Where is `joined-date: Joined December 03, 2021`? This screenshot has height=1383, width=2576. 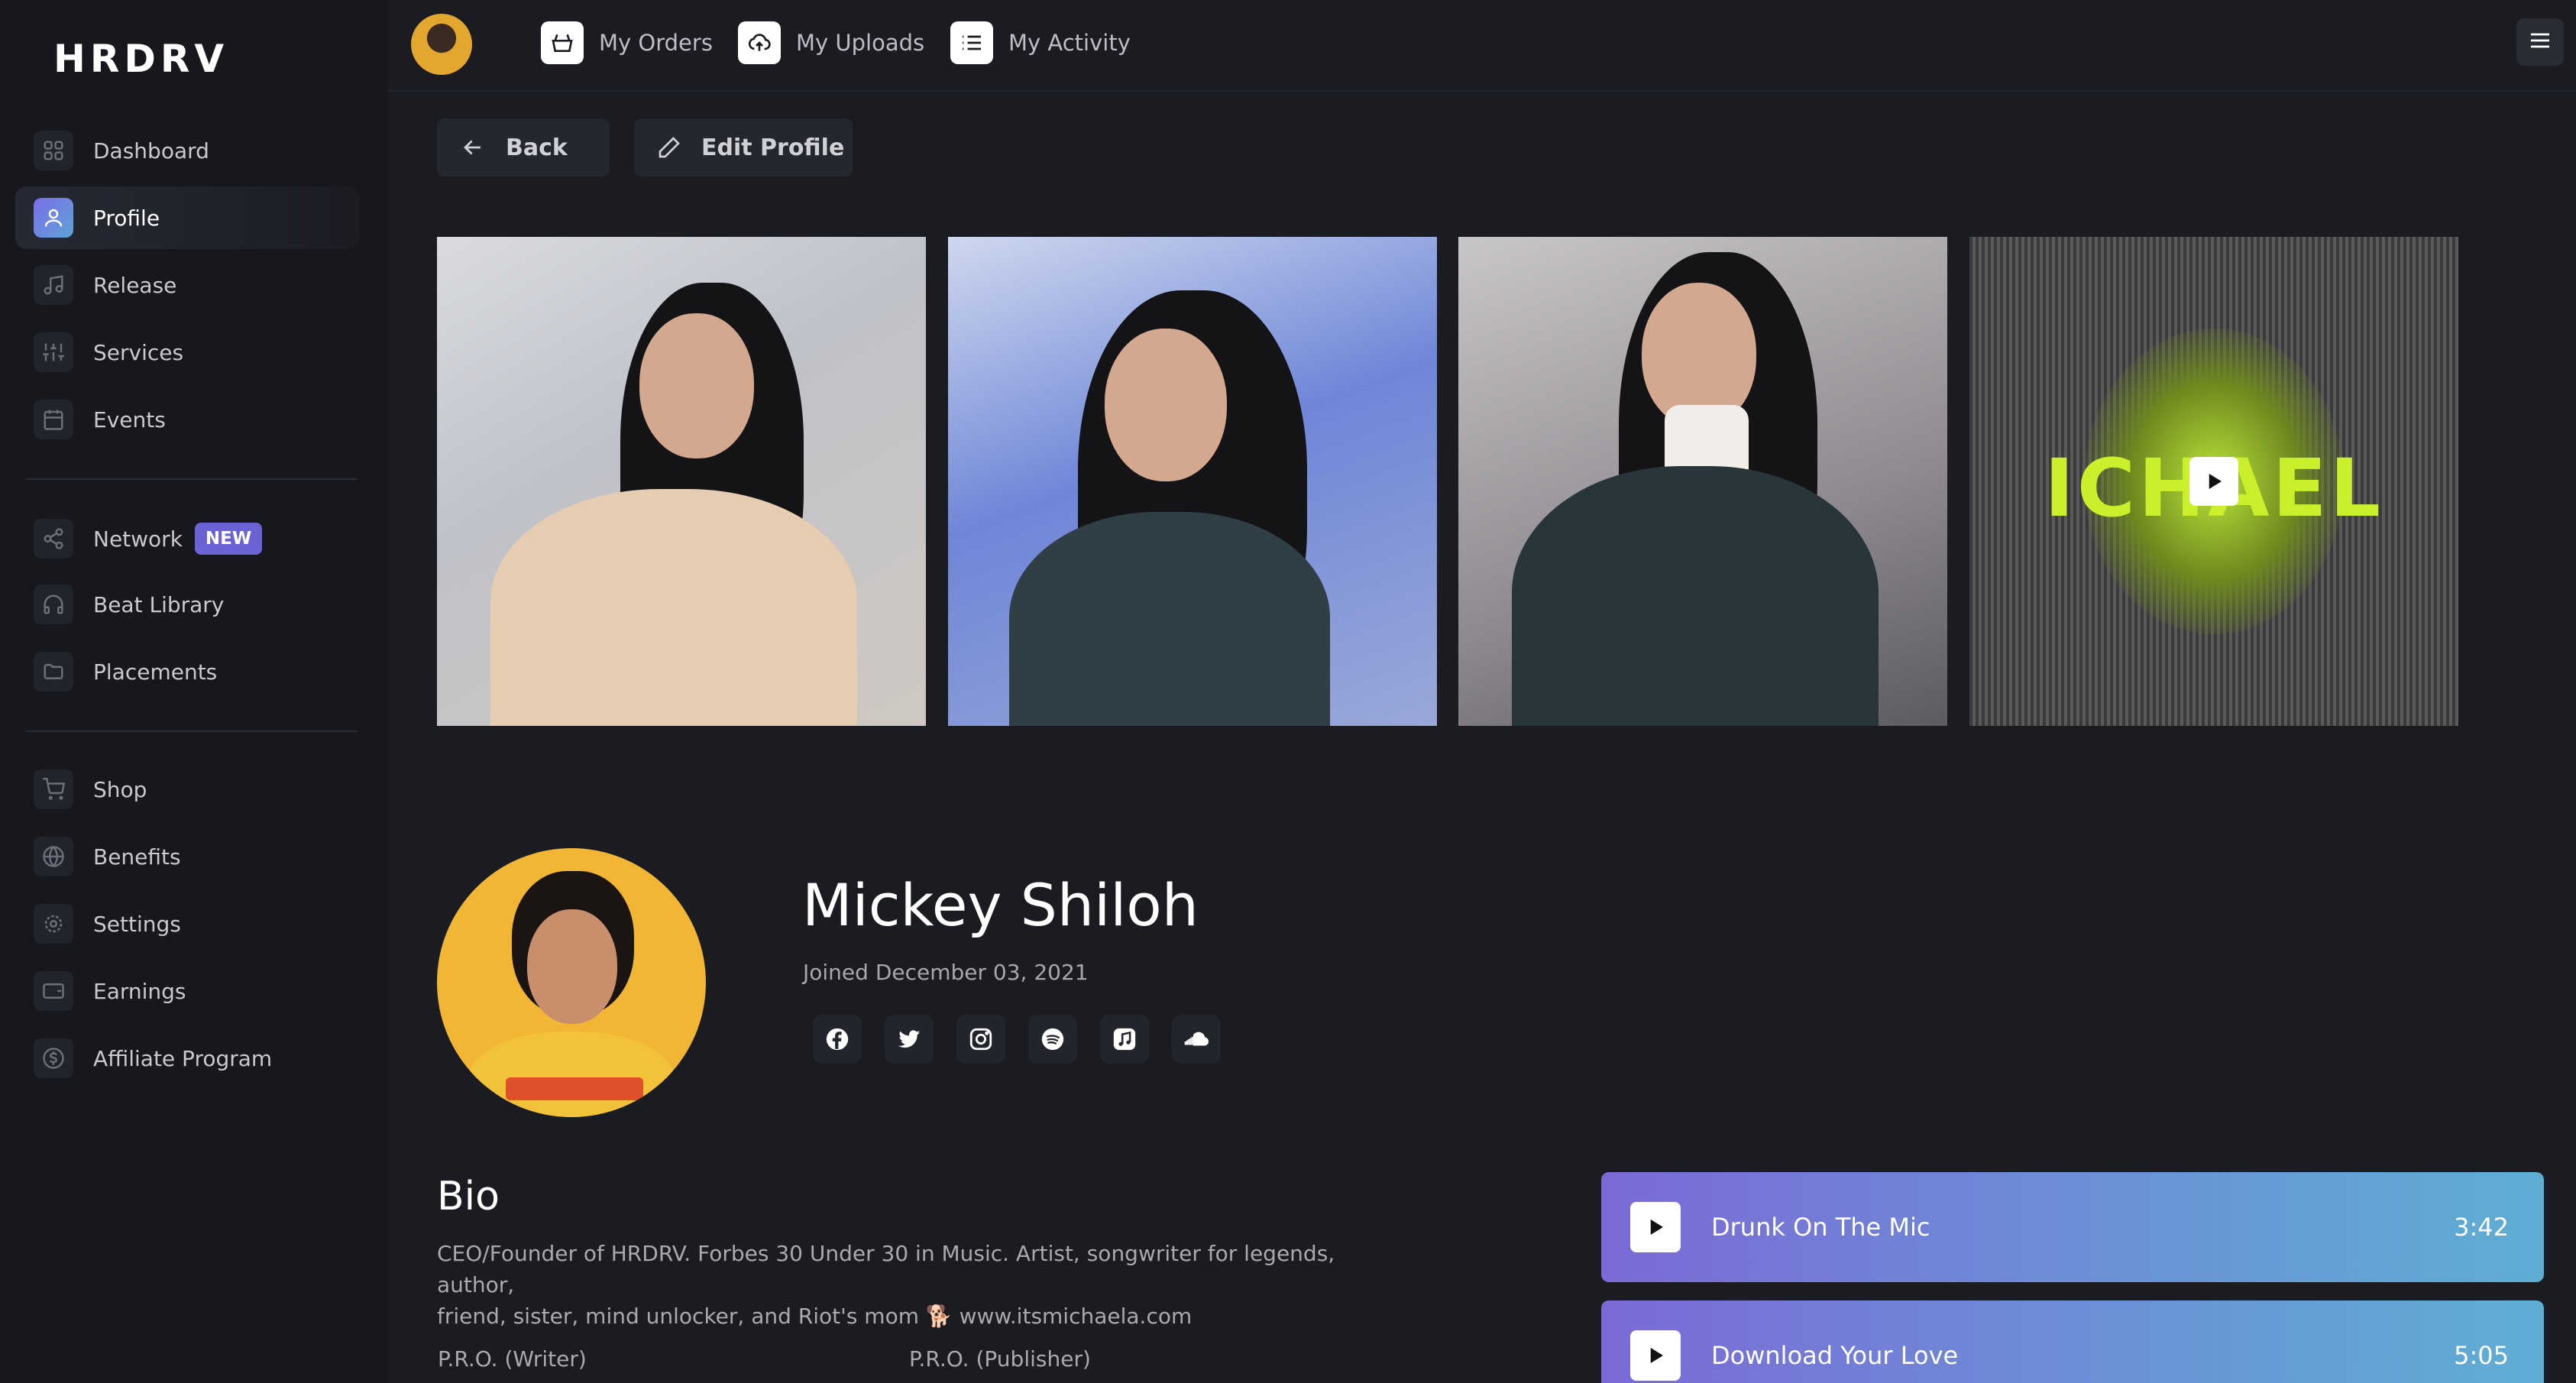
joined-date: Joined December 03, 2021 is located at coordinates (946, 972).